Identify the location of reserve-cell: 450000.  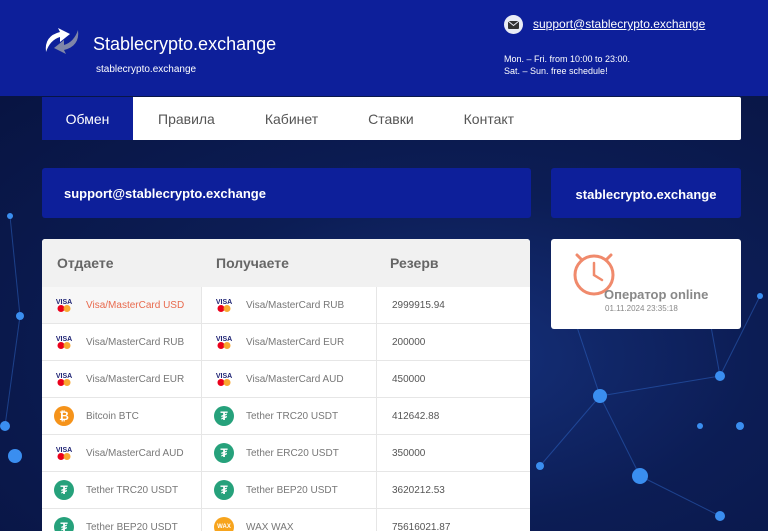
(453, 379).